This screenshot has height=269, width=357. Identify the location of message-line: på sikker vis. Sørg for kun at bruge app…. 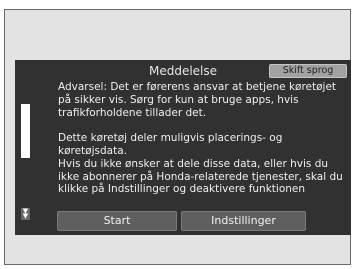
(178, 99).